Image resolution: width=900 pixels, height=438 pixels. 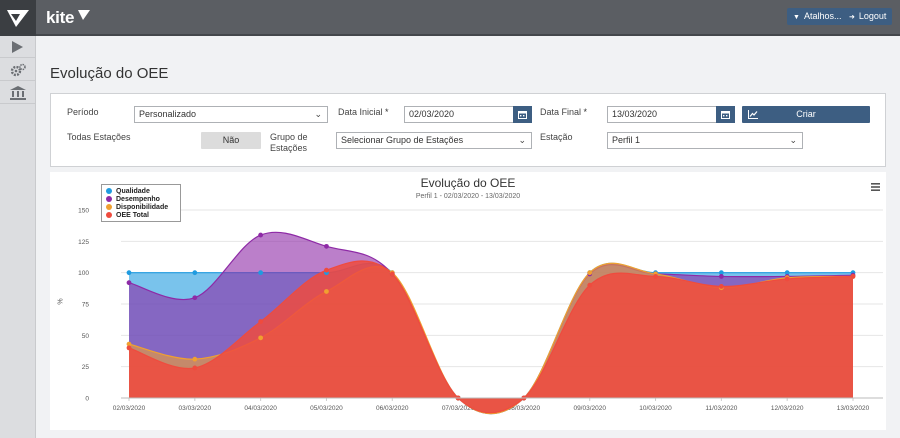 What do you see at coordinates (231, 114) in the screenshot?
I see `period-select: Personalizado ⌄` at bounding box center [231, 114].